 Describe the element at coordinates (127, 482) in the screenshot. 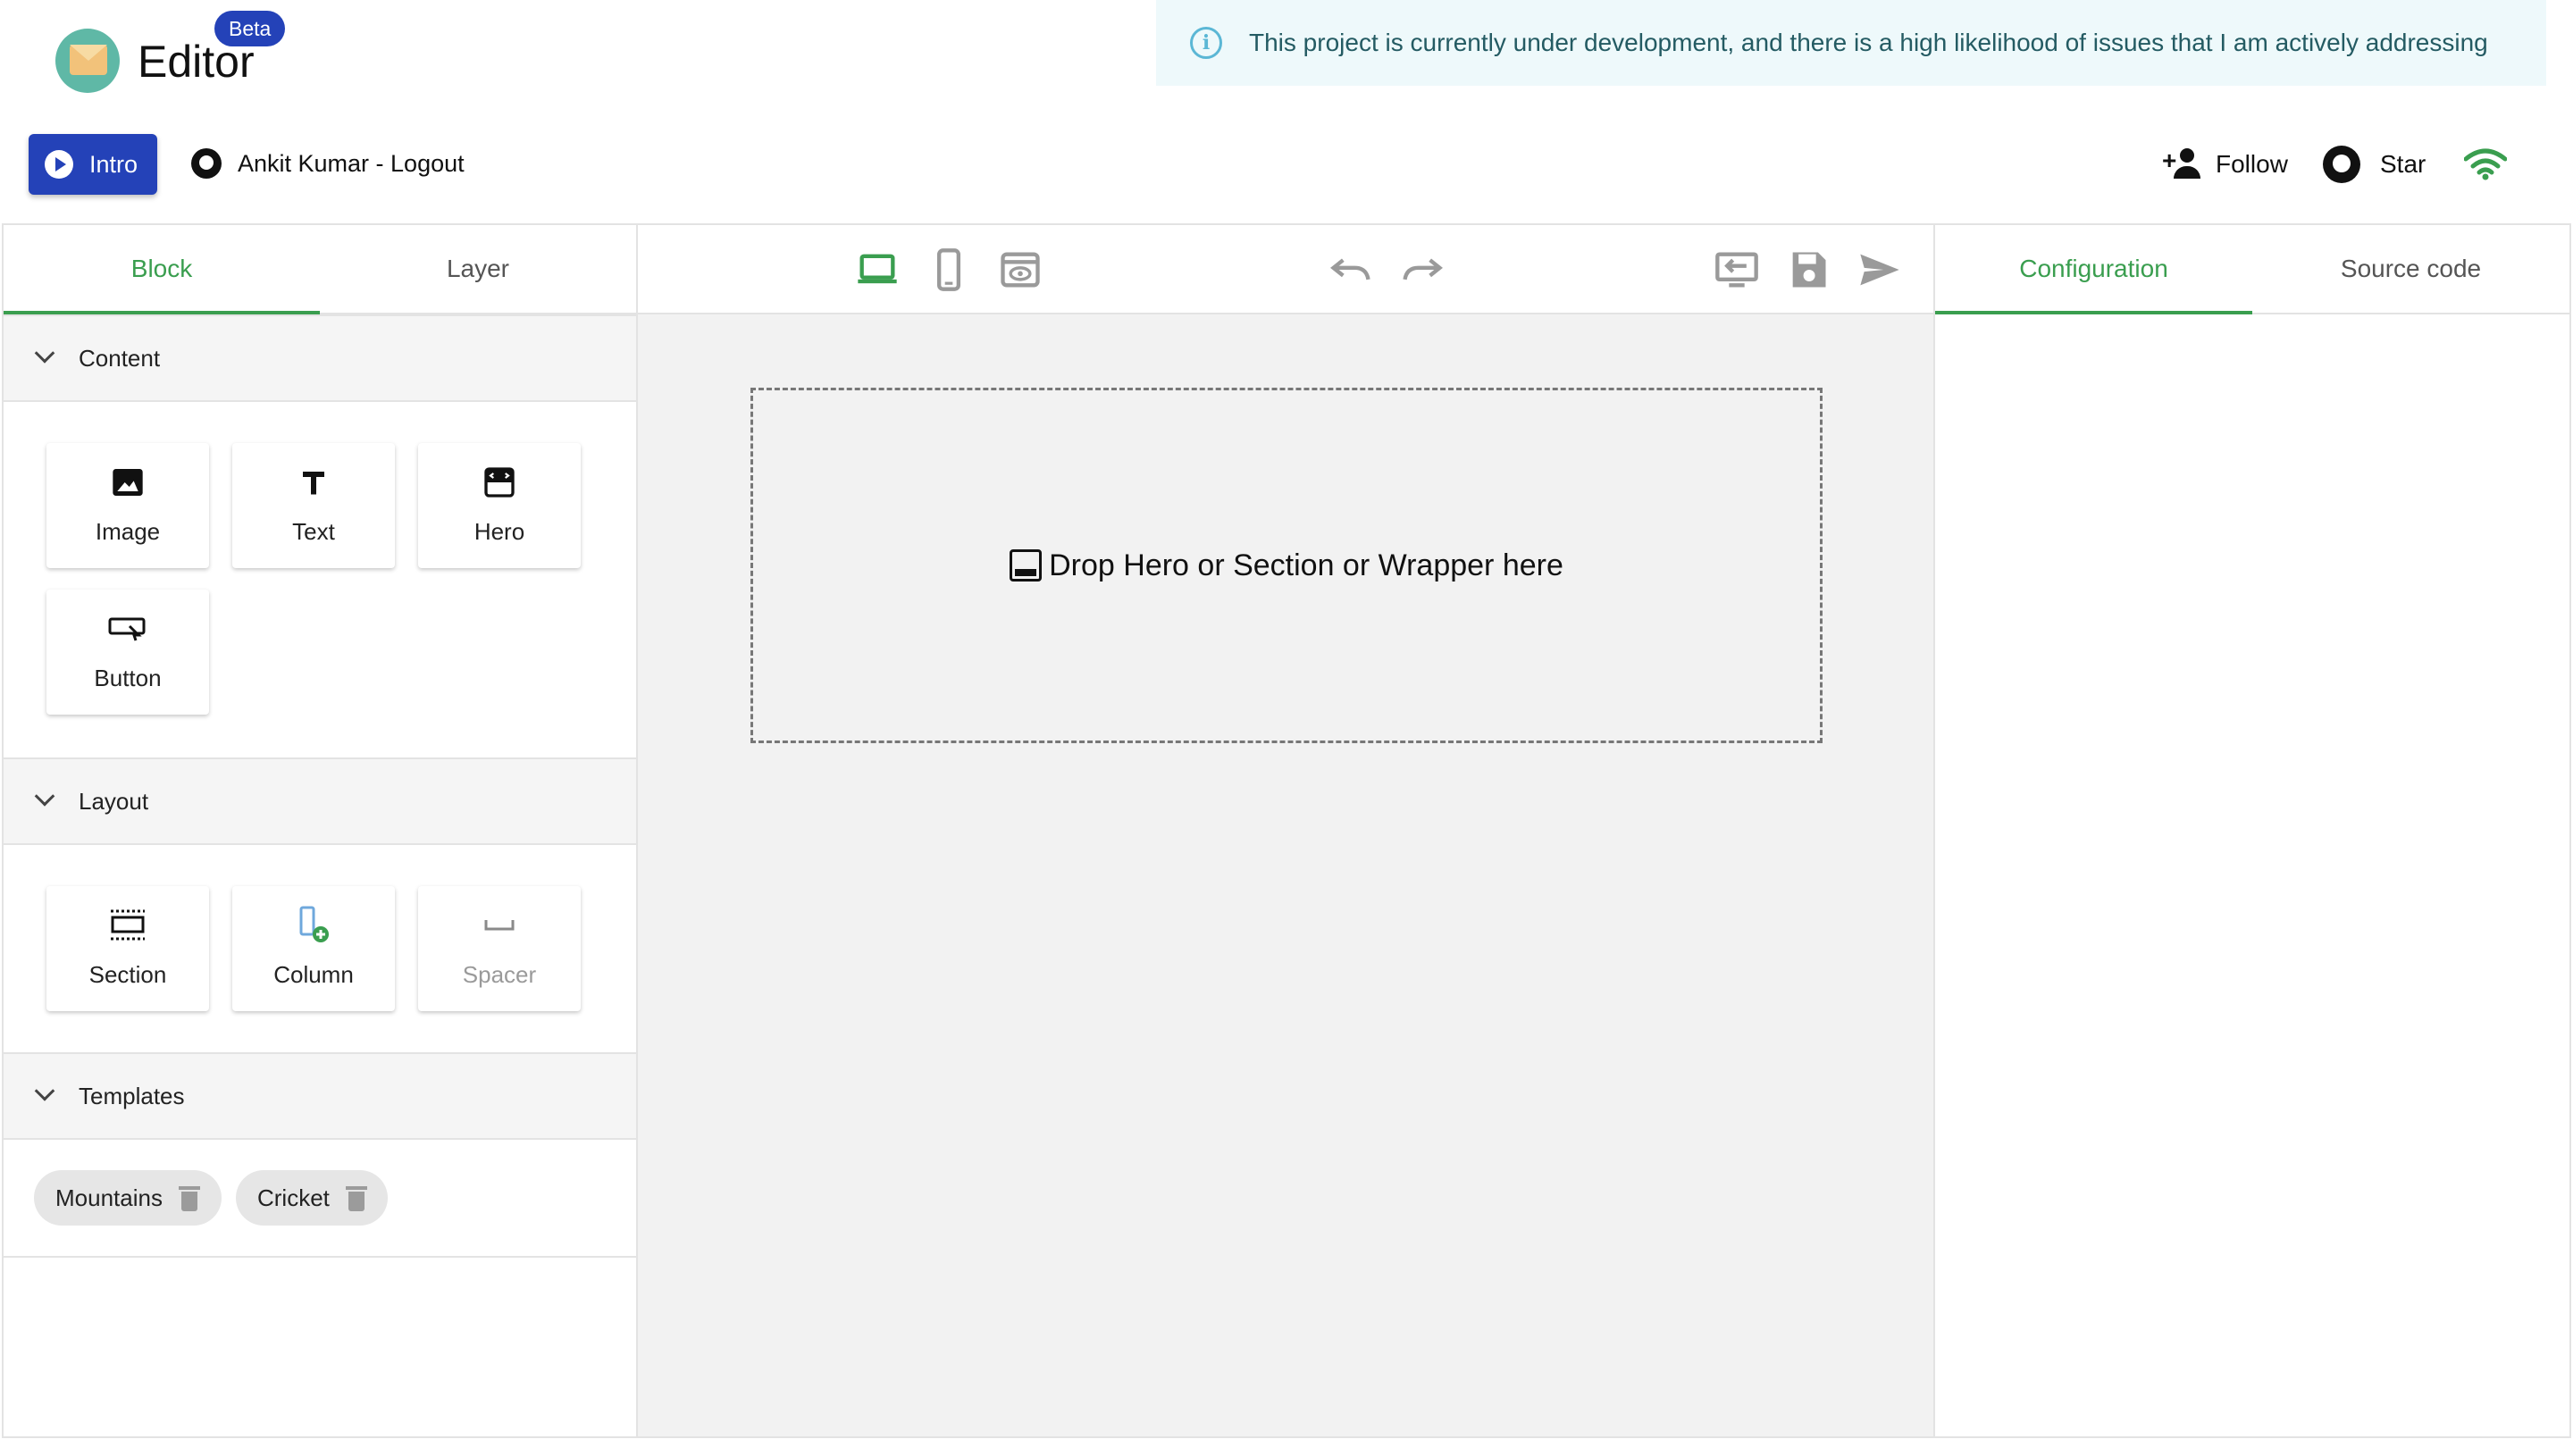

I see `image-icon` at that location.